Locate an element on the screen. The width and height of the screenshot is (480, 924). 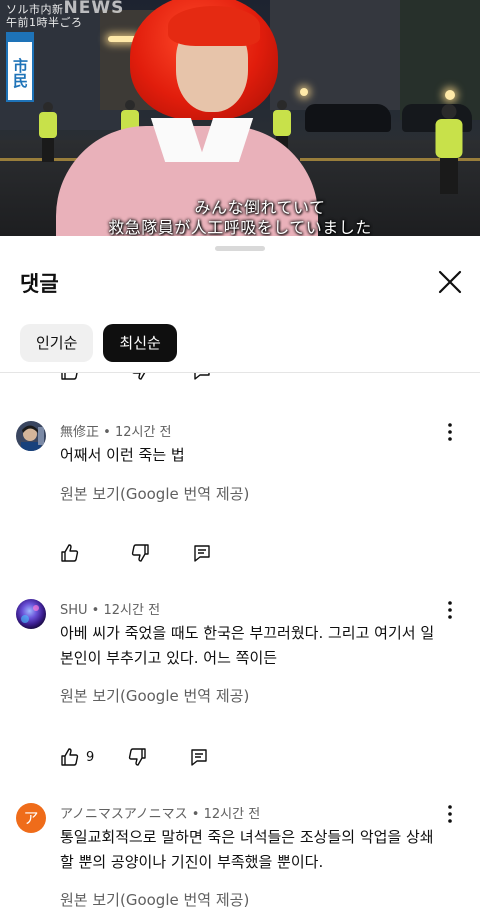
comment-meta: 無修正 • 12시간 전 is located at coordinates (116, 430).